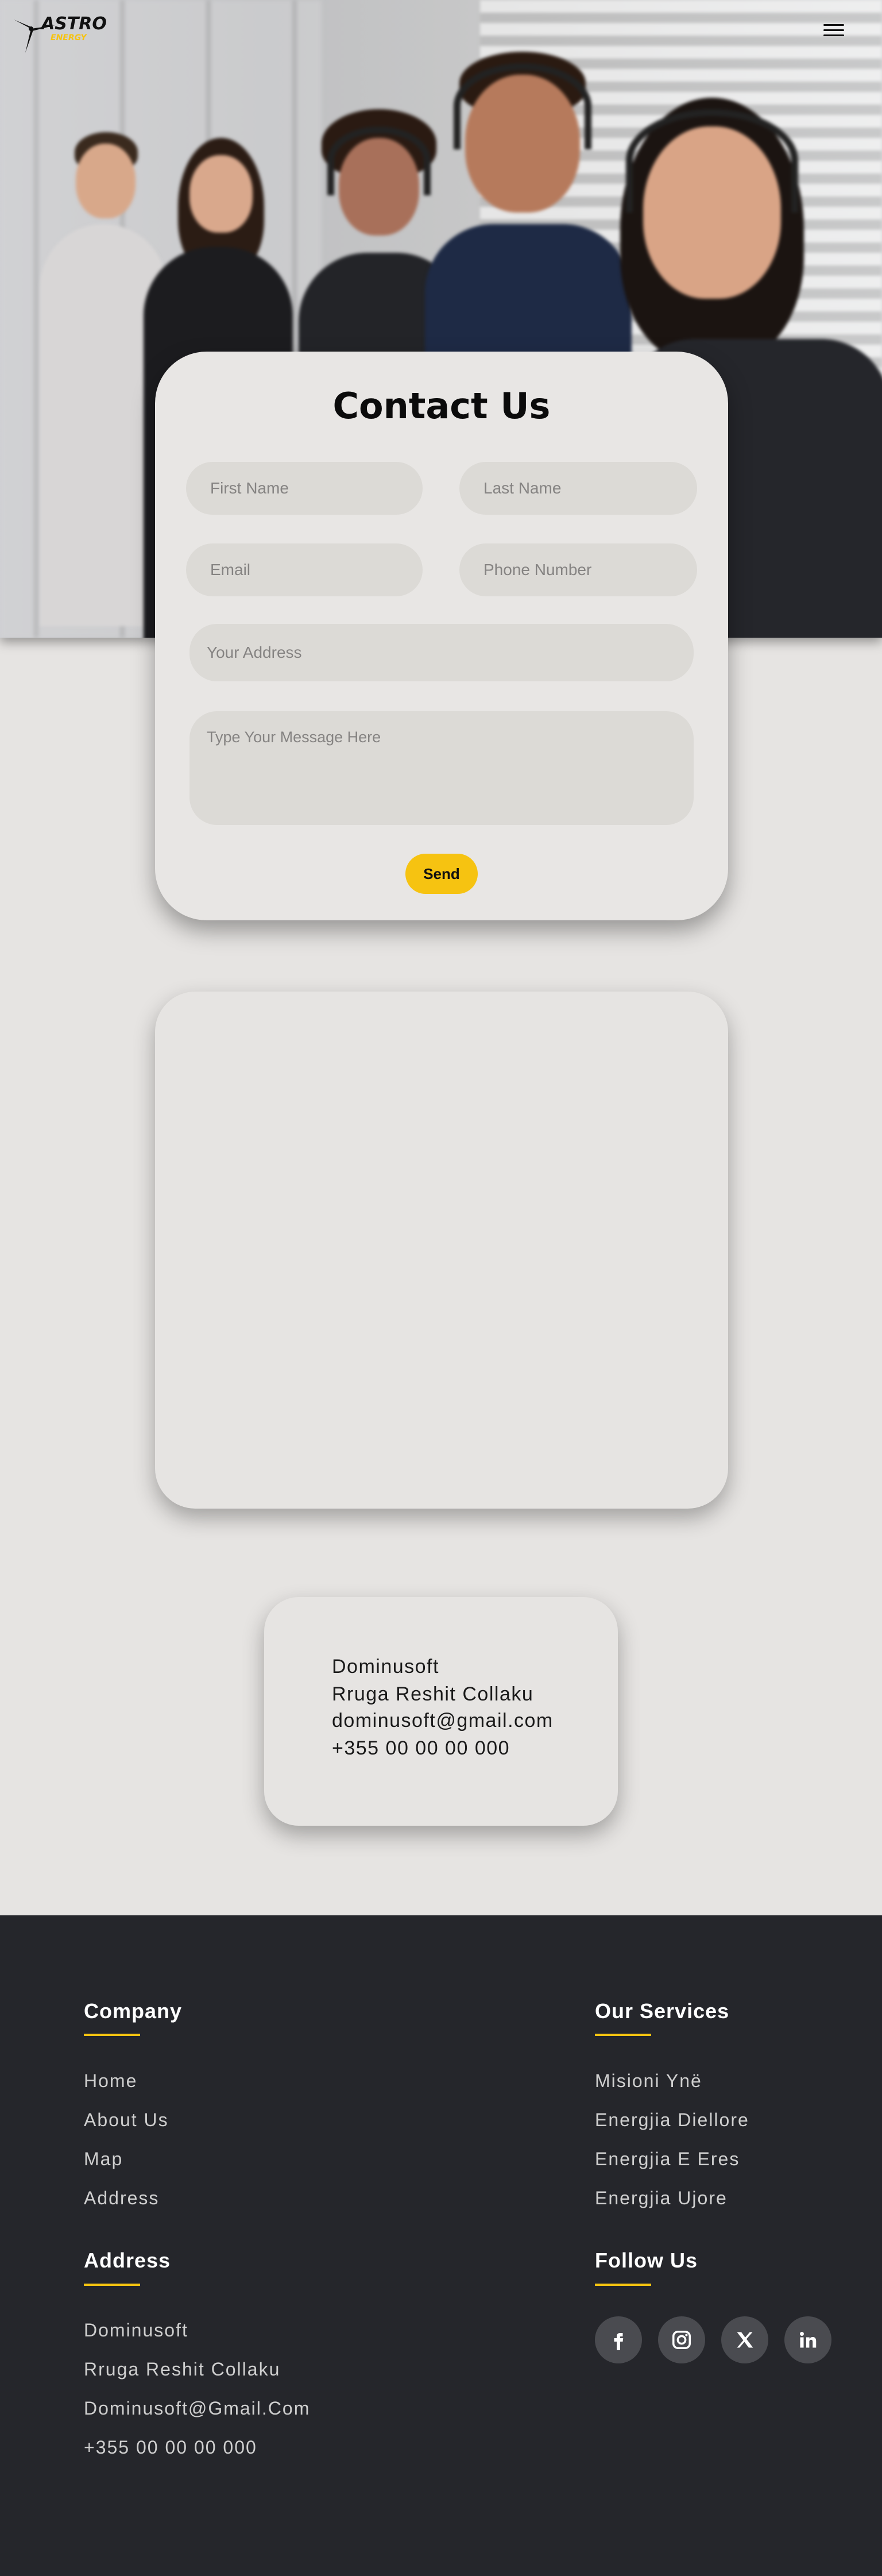 The image size is (882, 2576). I want to click on message-field, so click(441, 768).